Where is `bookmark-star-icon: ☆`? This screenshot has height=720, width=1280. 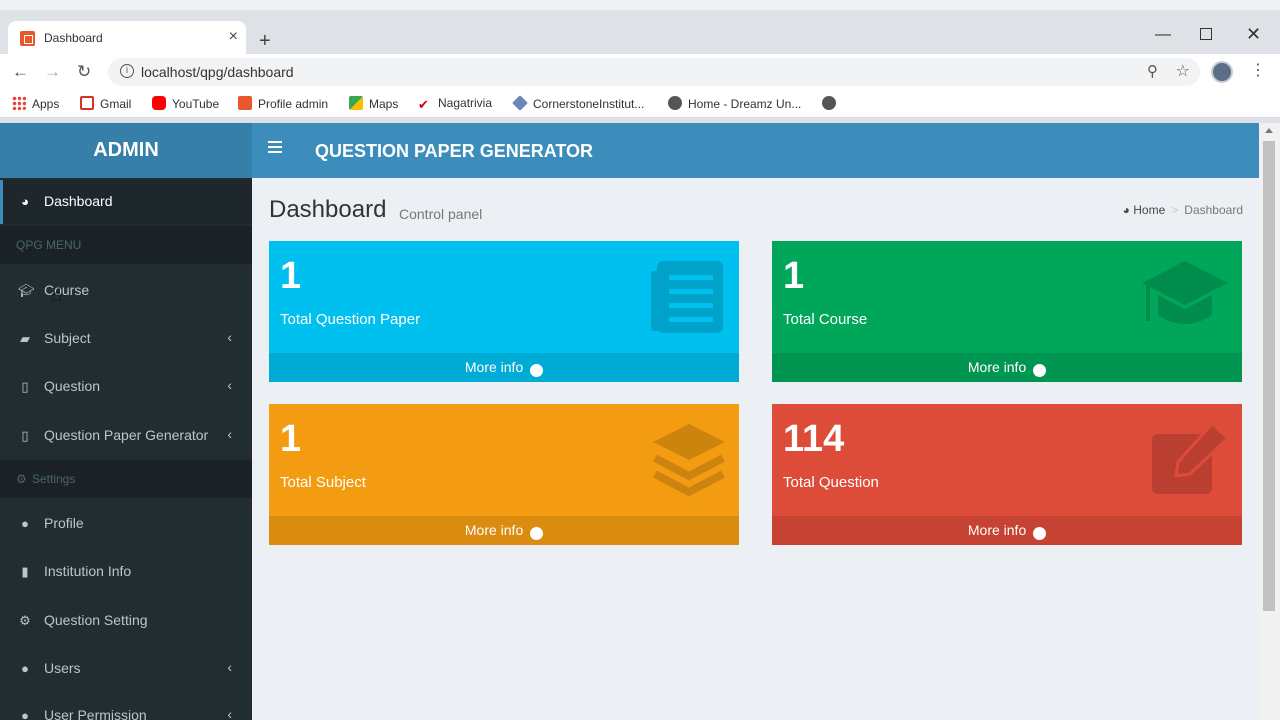
bookmark-star-icon: ☆ is located at coordinates (1183, 71).